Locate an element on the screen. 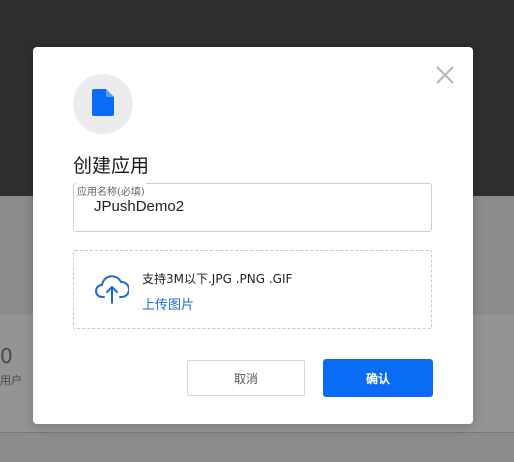  confirm-button: 确认 is located at coordinates (378, 378).